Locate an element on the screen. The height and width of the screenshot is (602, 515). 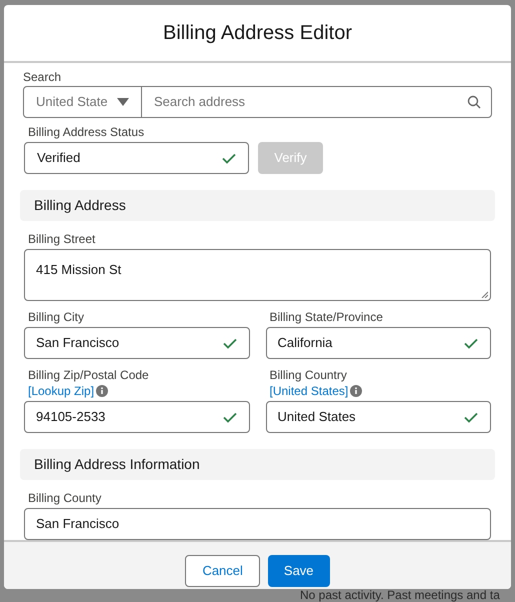
field-value: United States is located at coordinates (317, 417).